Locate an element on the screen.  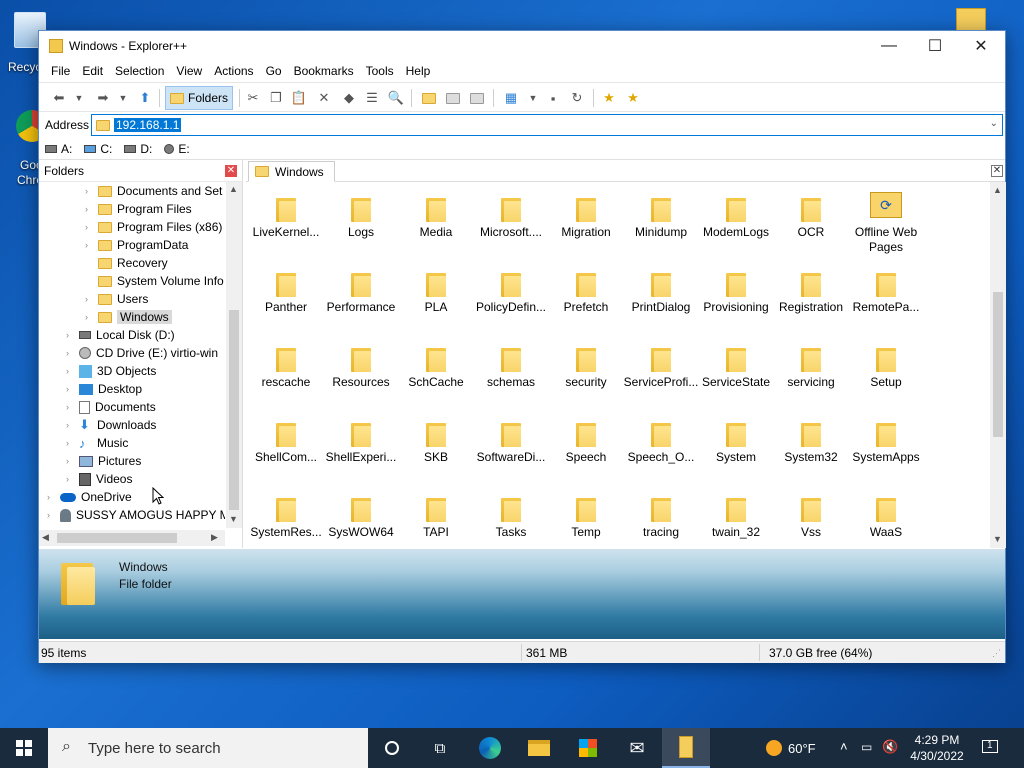
properties-icon: ☰ is located at coordinates (372, 98).